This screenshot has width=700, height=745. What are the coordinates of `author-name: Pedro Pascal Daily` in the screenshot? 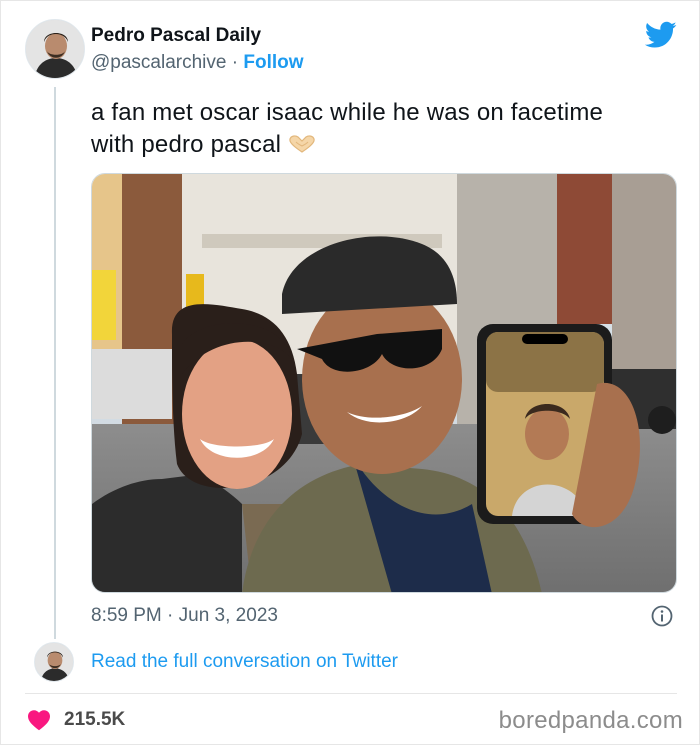 It's located at (176, 36).